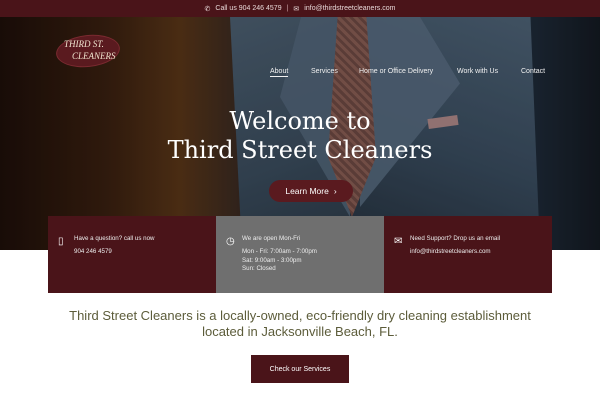 The height and width of the screenshot is (400, 600). I want to click on info-hours-sunday: Sun: Closed, so click(259, 268).